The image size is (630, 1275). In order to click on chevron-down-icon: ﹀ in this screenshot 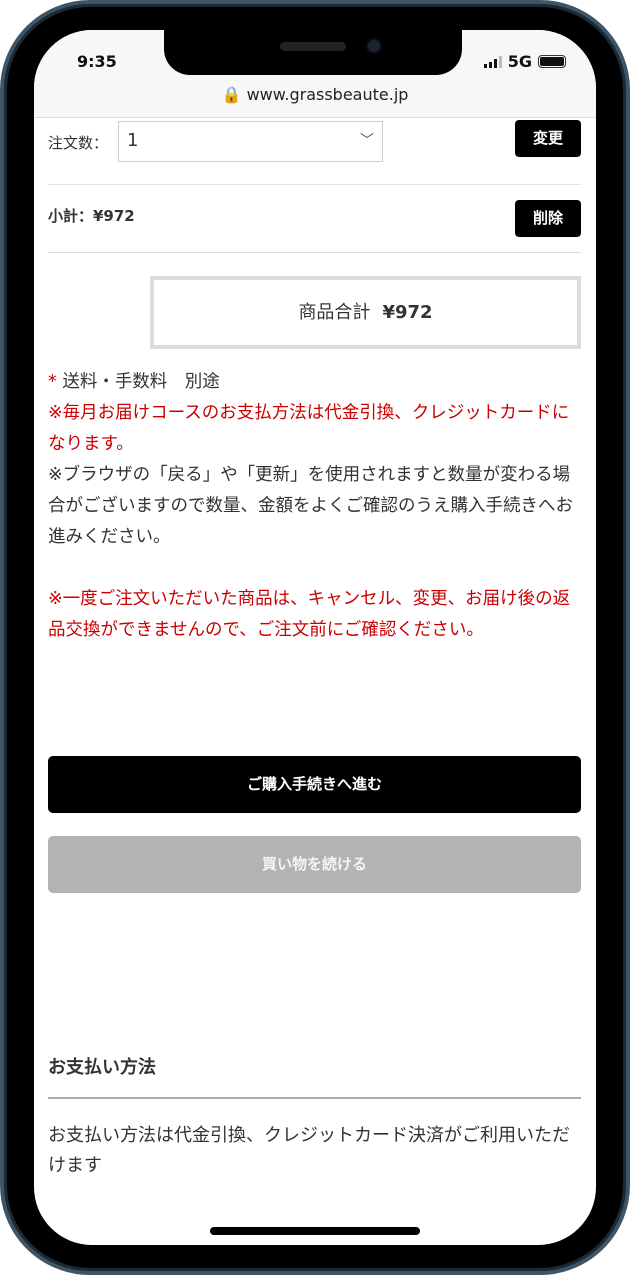, I will do `click(367, 141)`.